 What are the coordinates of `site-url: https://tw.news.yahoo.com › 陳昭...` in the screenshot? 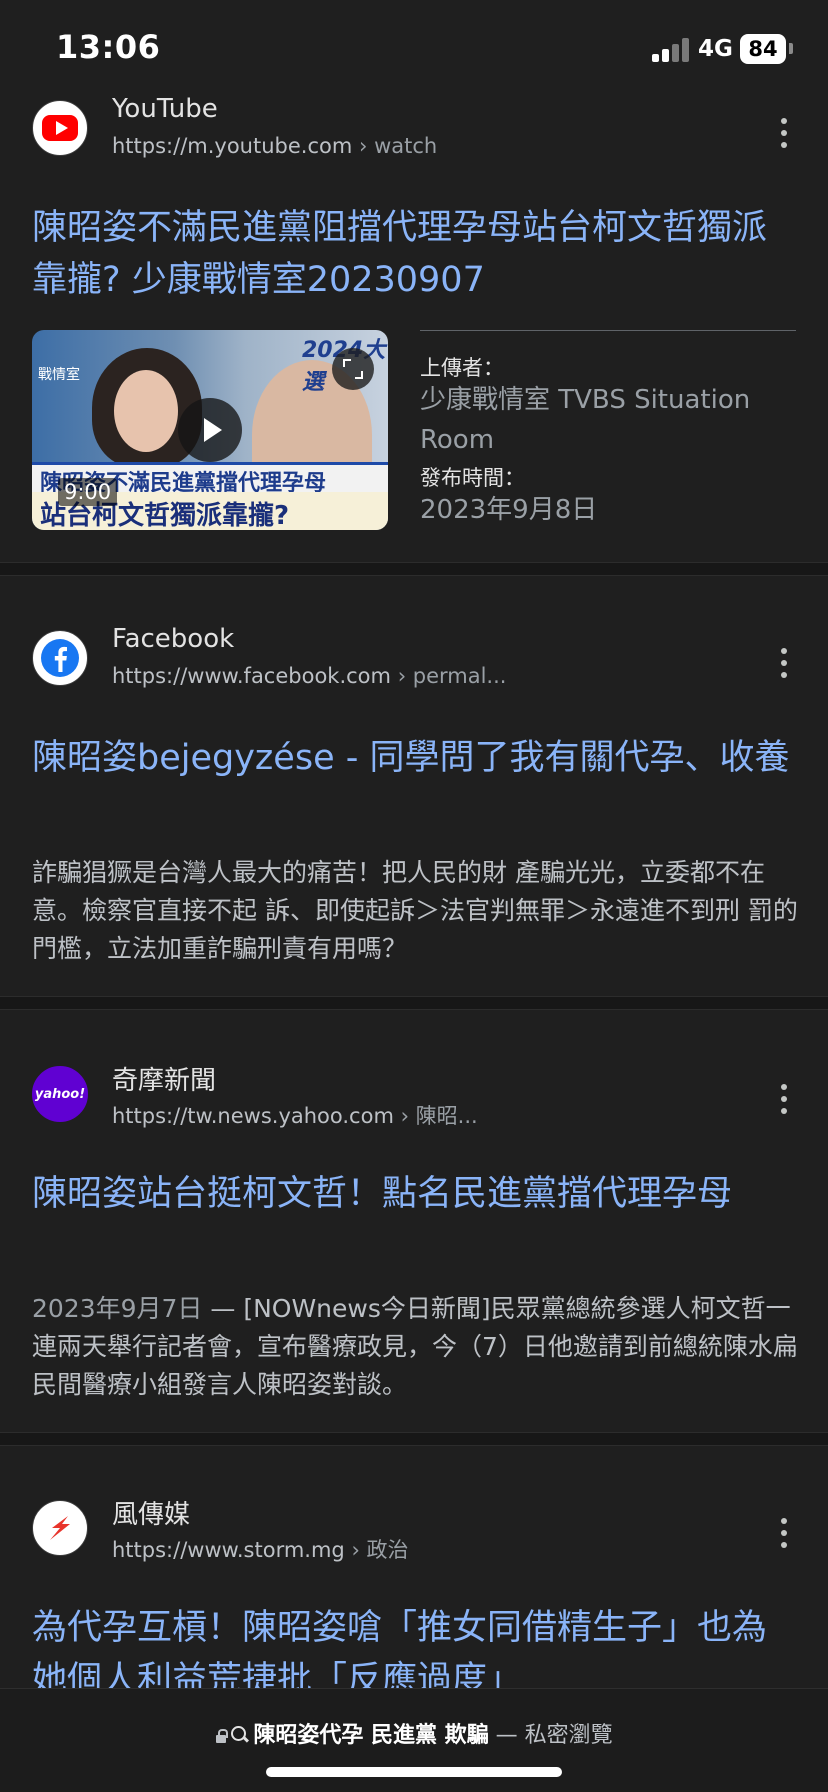 It's located at (295, 1115).